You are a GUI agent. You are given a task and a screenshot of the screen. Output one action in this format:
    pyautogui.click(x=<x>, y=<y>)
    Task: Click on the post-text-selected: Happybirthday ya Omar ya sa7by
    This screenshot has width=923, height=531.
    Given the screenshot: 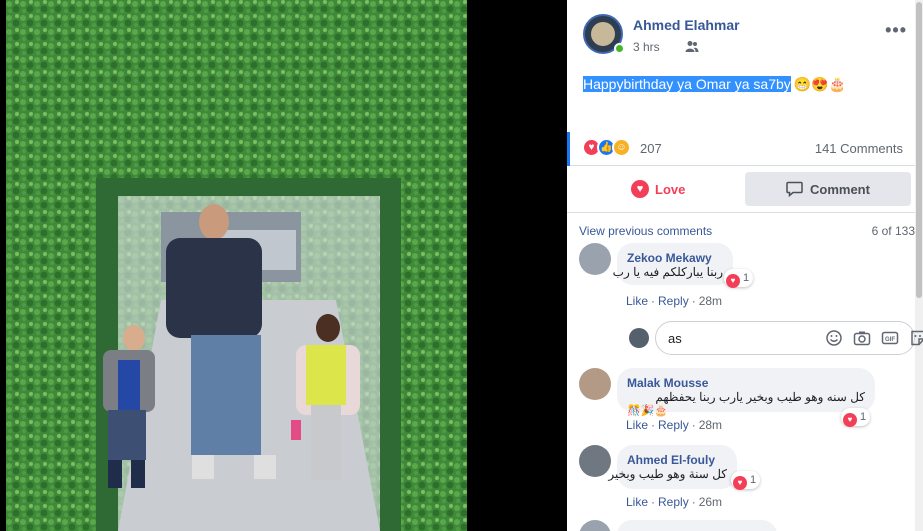 What is the action you would take?
    pyautogui.click(x=687, y=84)
    